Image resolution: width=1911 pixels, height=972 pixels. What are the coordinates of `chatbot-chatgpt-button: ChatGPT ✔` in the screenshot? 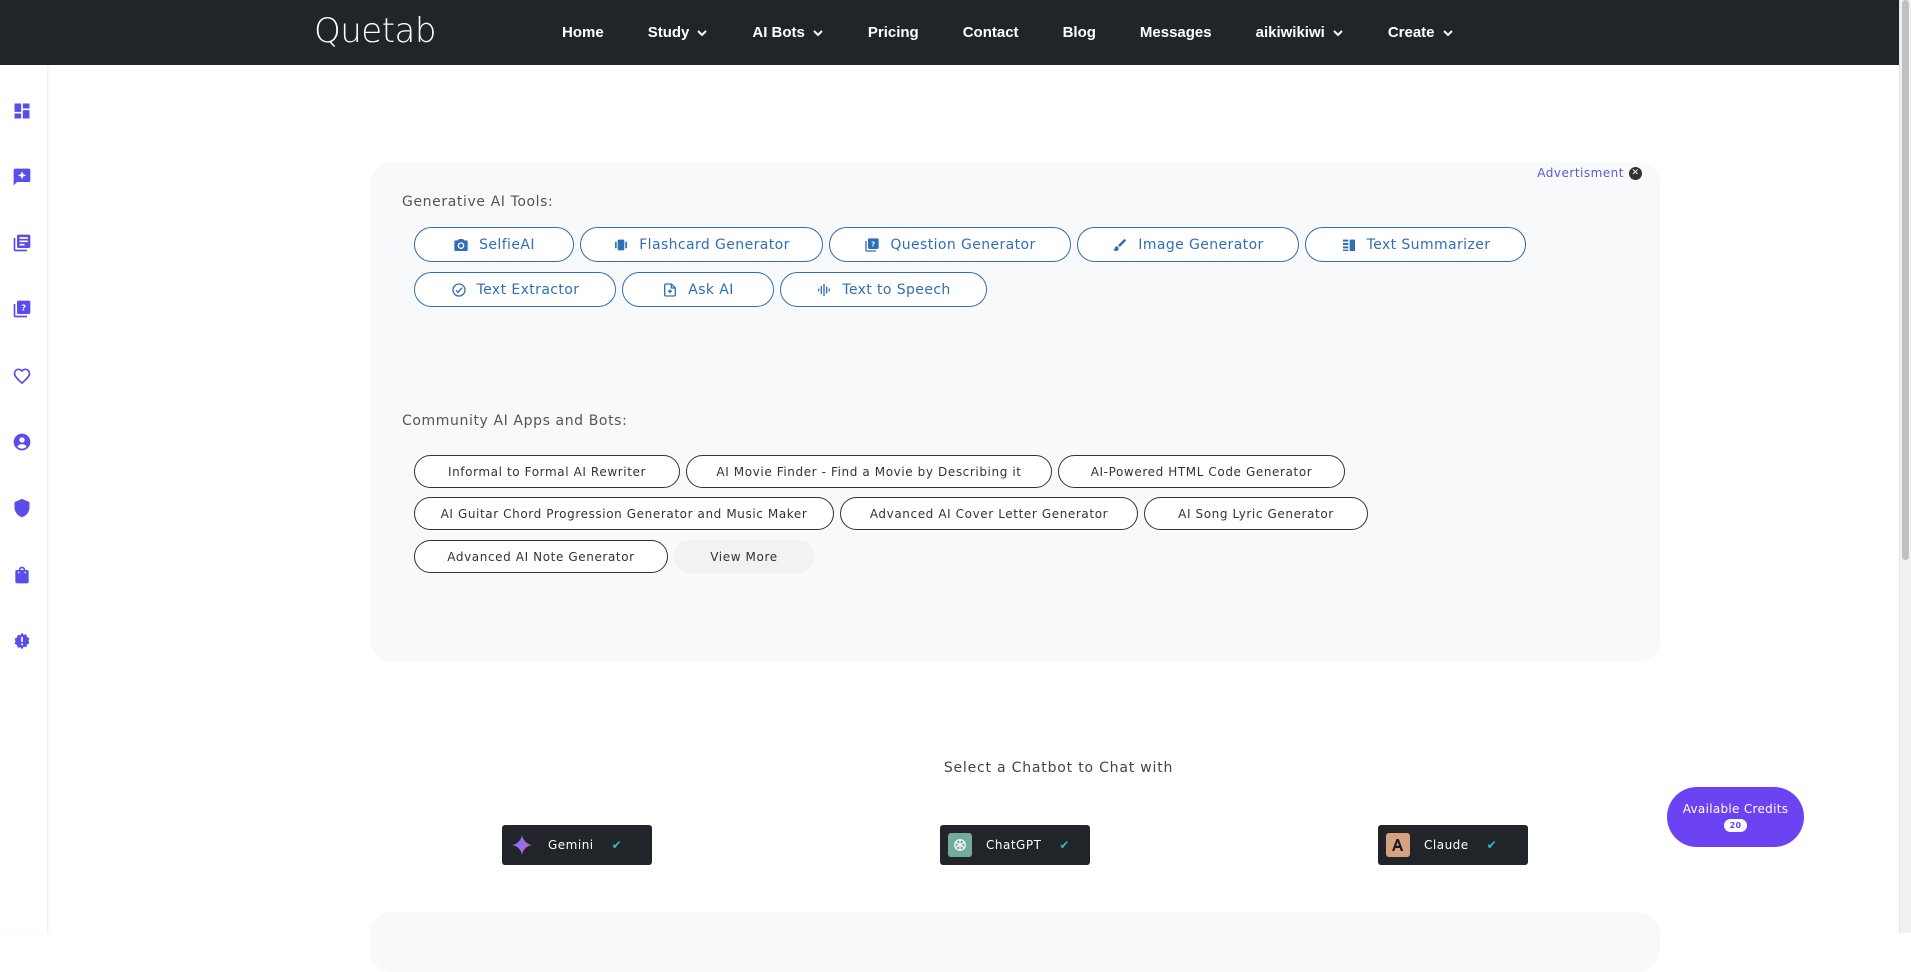 It's located at (1015, 845).